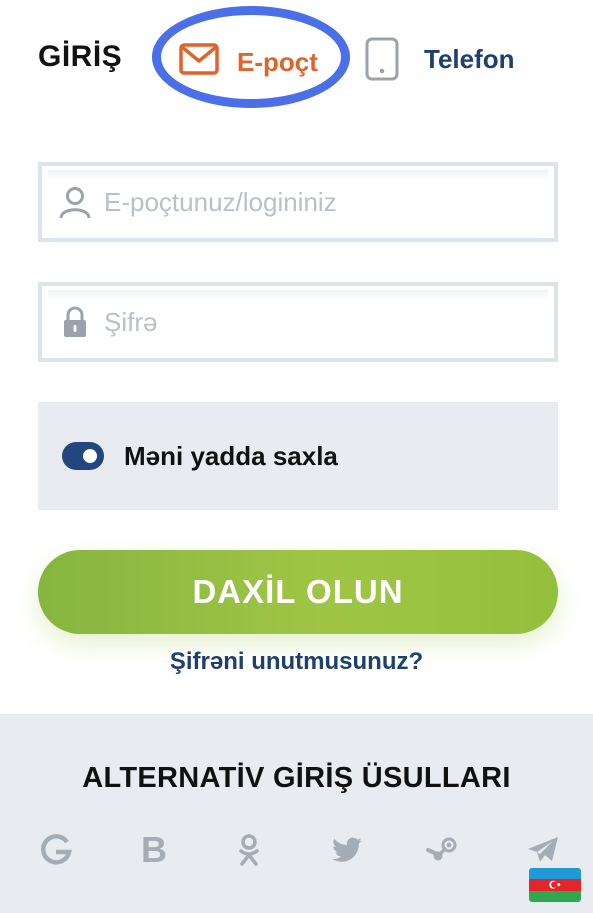 The height and width of the screenshot is (913, 593). Describe the element at coordinates (469, 58) in the screenshot. I see `tab-phone-label: Telefon` at that location.